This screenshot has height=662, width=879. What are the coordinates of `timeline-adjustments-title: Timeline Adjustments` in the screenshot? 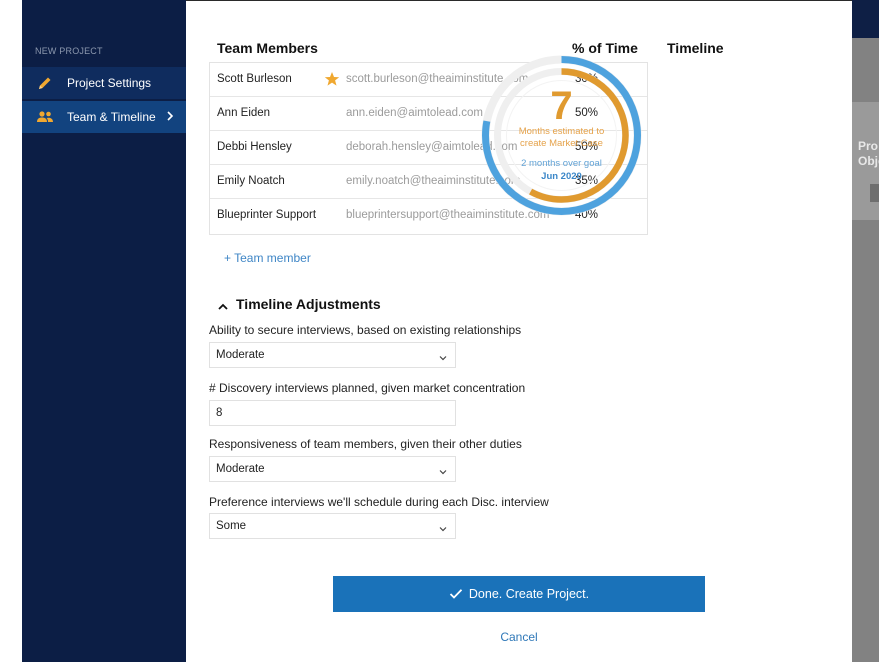 It's located at (308, 304).